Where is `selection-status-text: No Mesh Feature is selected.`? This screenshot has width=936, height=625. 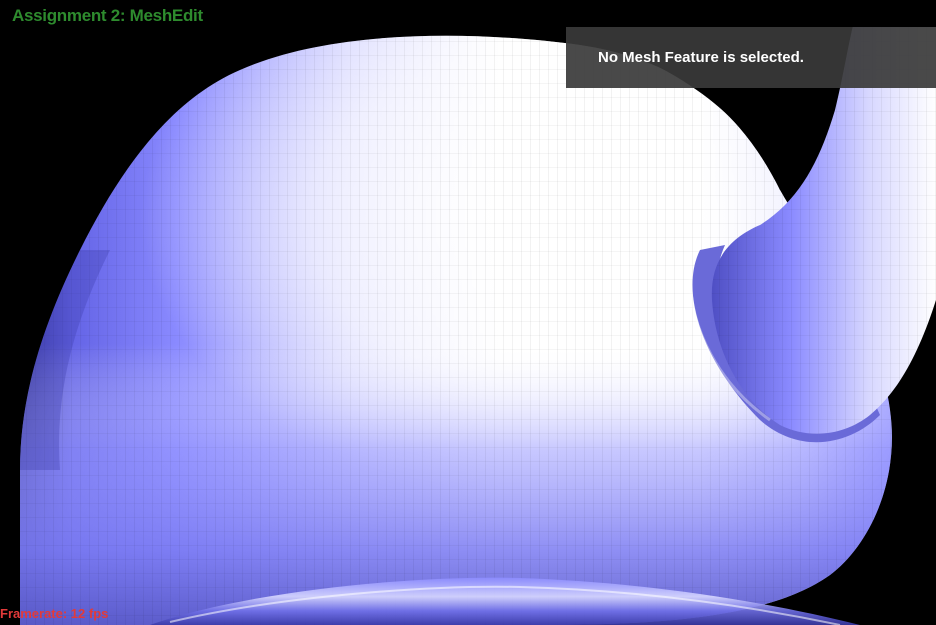
selection-status-text: No Mesh Feature is selected. is located at coordinates (701, 57).